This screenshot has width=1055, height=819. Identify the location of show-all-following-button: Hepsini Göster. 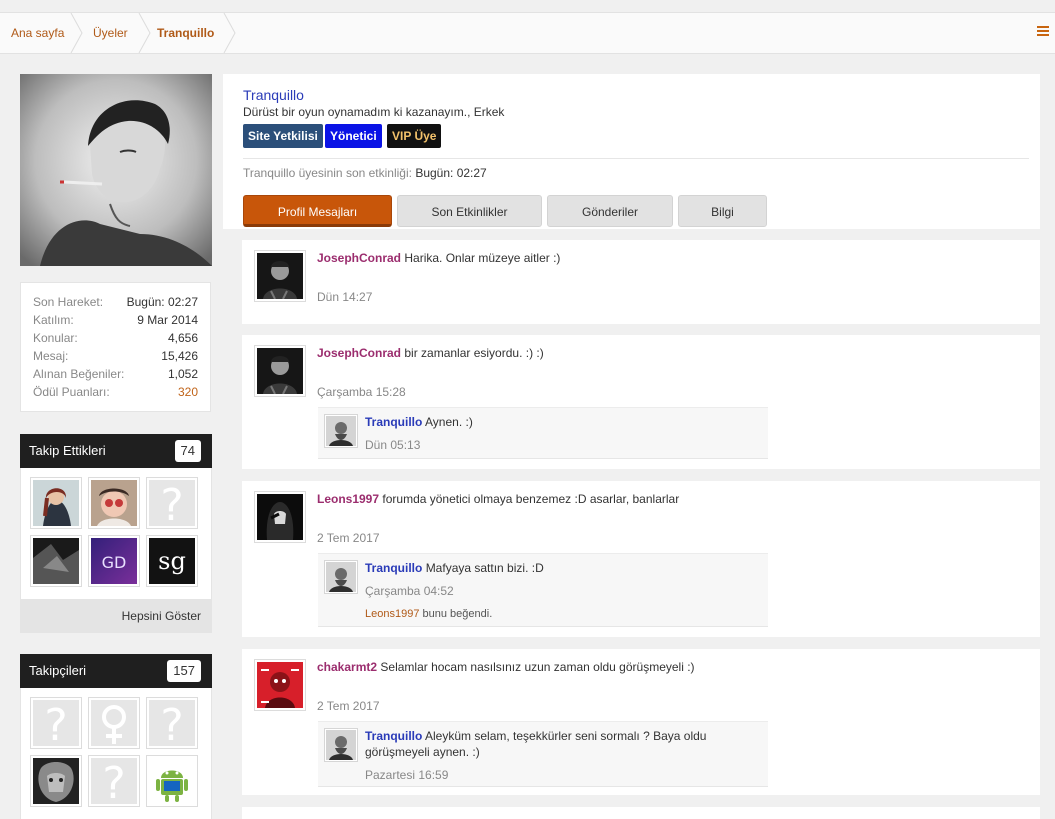
(116, 616).